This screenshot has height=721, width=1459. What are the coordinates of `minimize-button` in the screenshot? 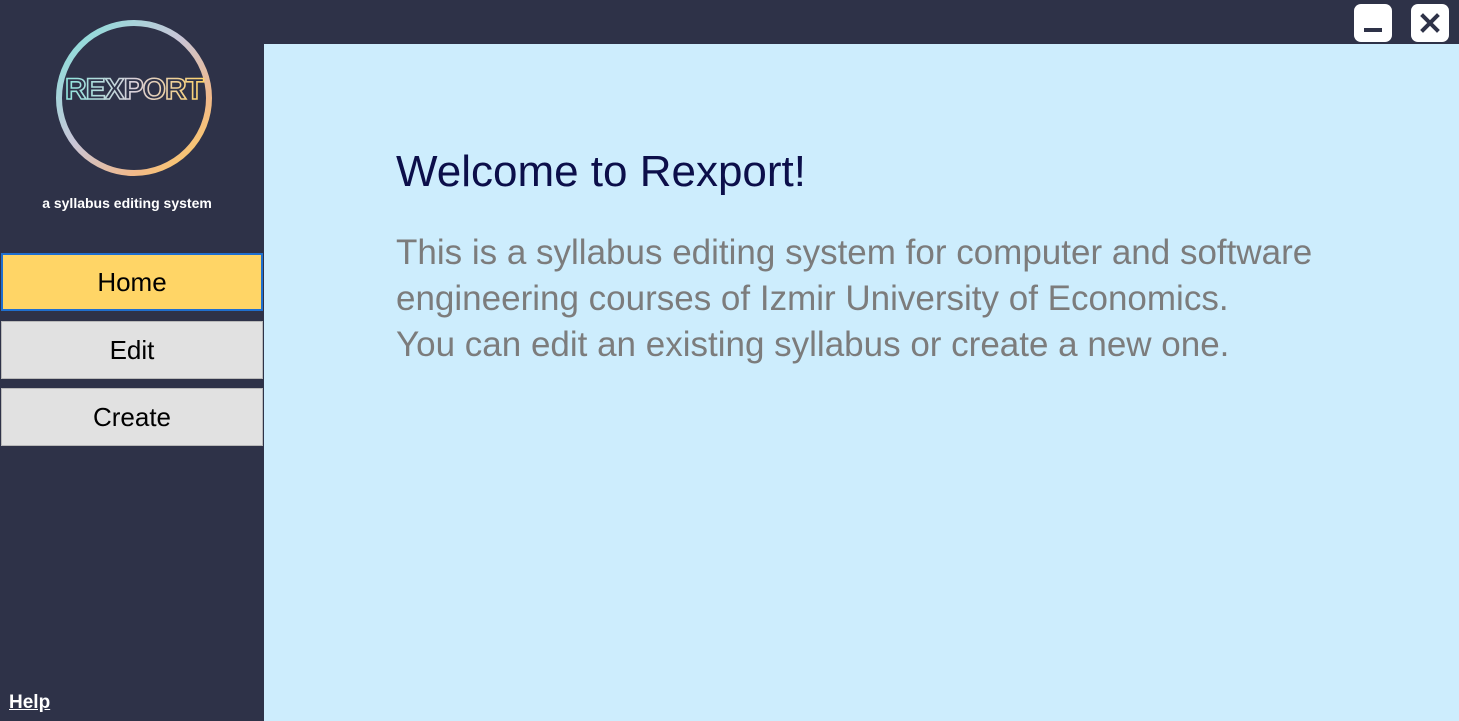 It's located at (1373, 23).